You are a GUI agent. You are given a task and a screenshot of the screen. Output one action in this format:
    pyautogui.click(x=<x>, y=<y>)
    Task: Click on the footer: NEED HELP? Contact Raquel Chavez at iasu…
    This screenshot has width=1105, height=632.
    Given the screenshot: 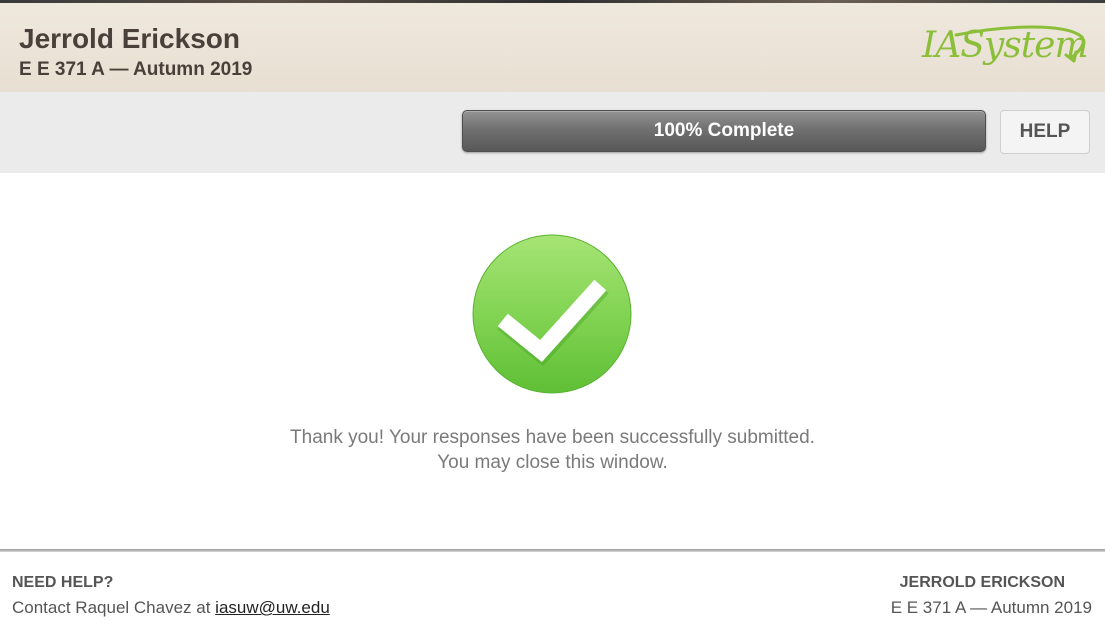 What is the action you would take?
    pyautogui.click(x=552, y=592)
    